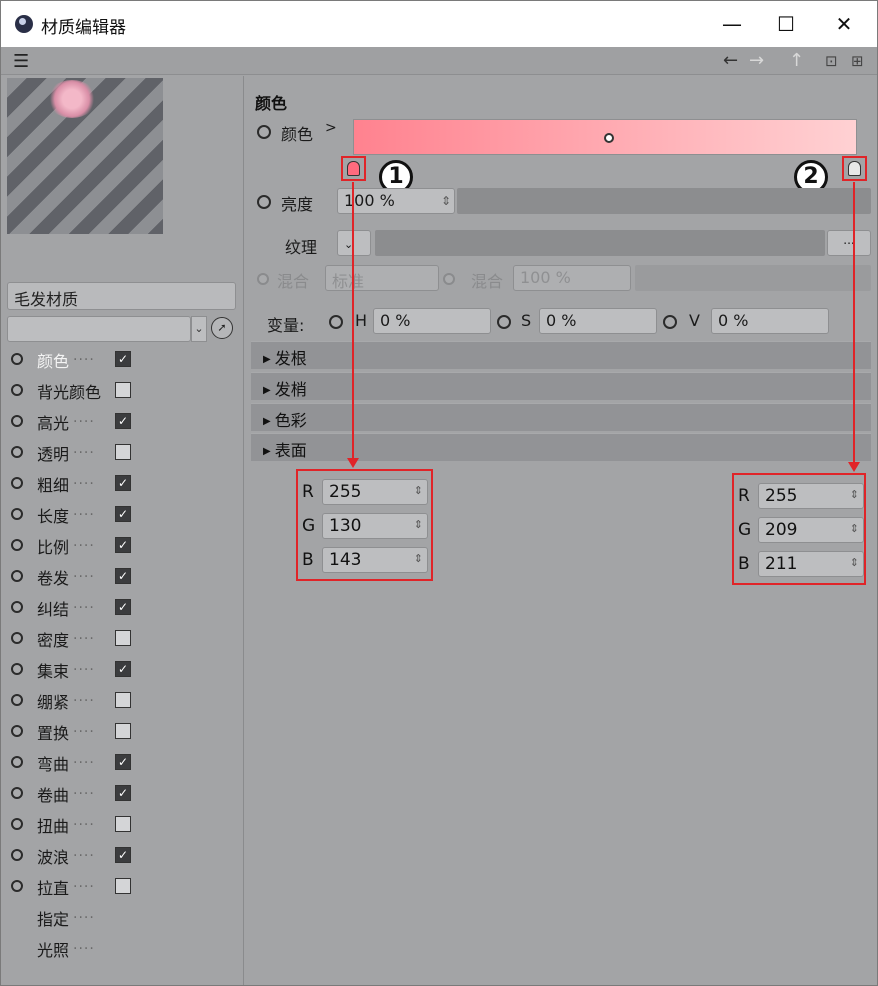 The height and width of the screenshot is (986, 878). What do you see at coordinates (336, 322) in the screenshot?
I see `h-animate-radio` at bounding box center [336, 322].